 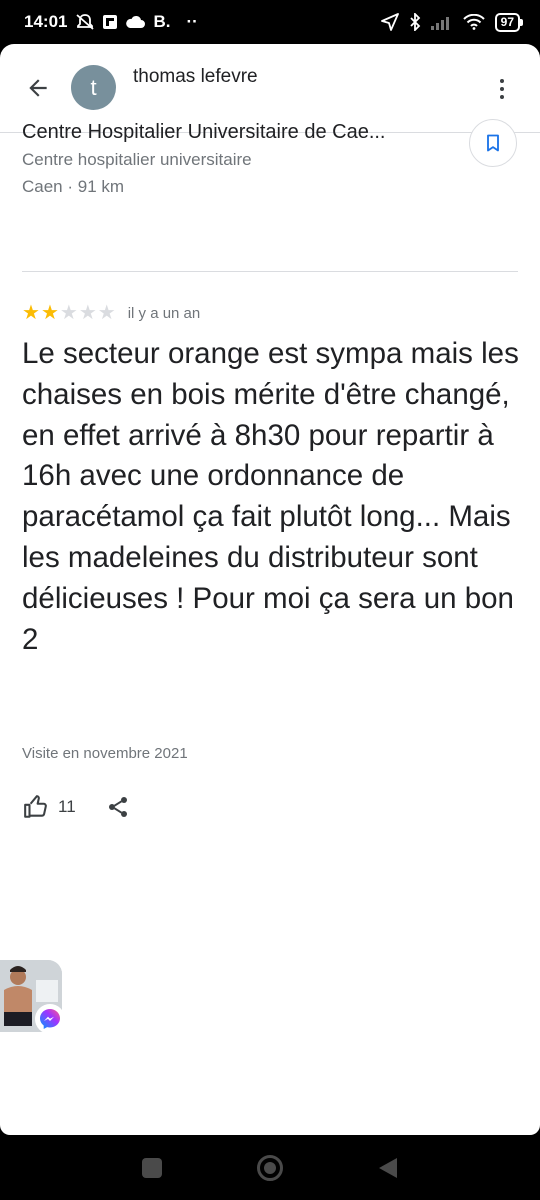 I want to click on avatar-letter: t, so click(x=93, y=87).